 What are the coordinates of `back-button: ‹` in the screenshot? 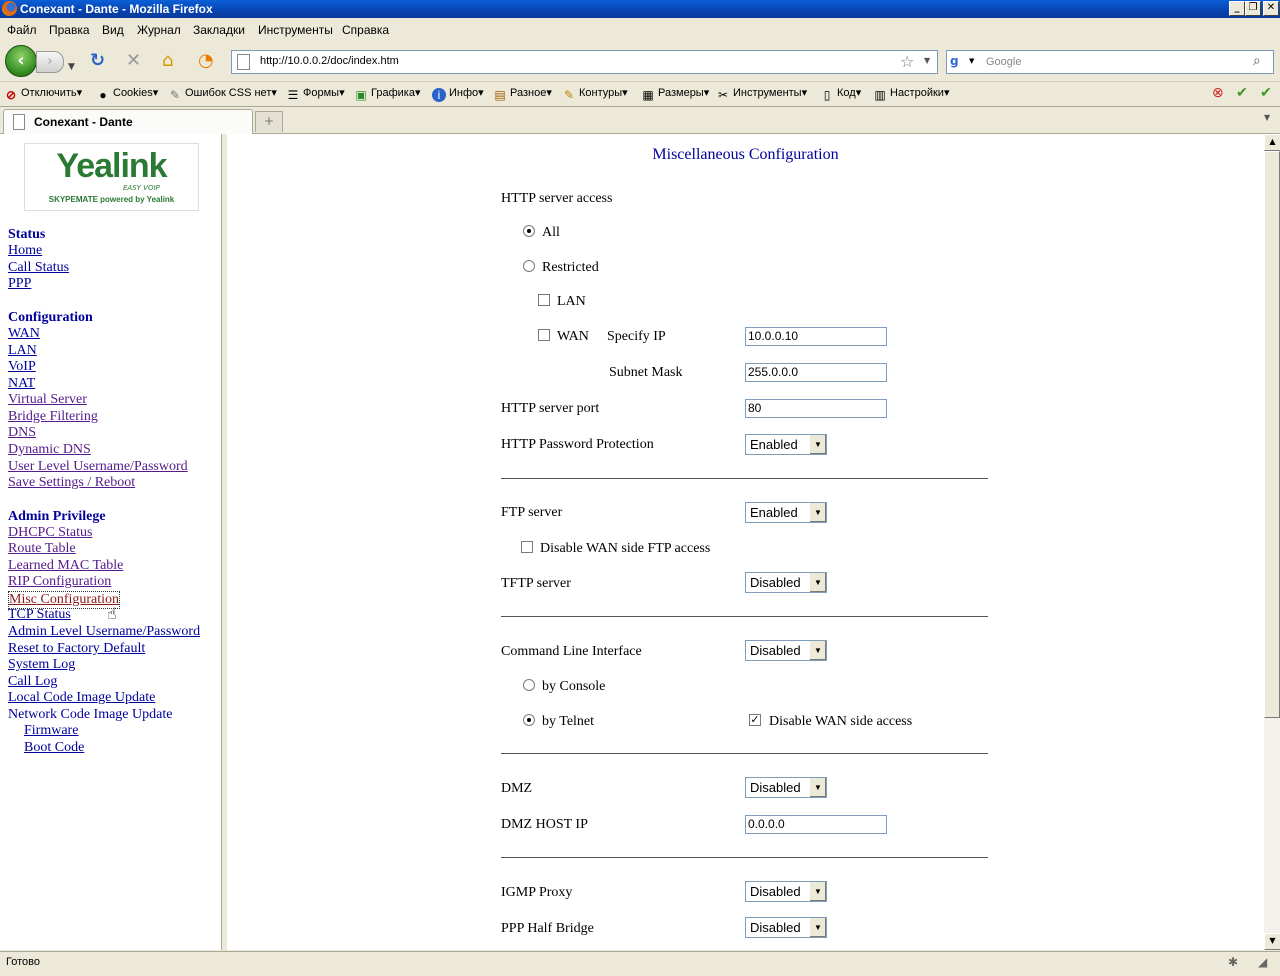 It's located at (21, 61).